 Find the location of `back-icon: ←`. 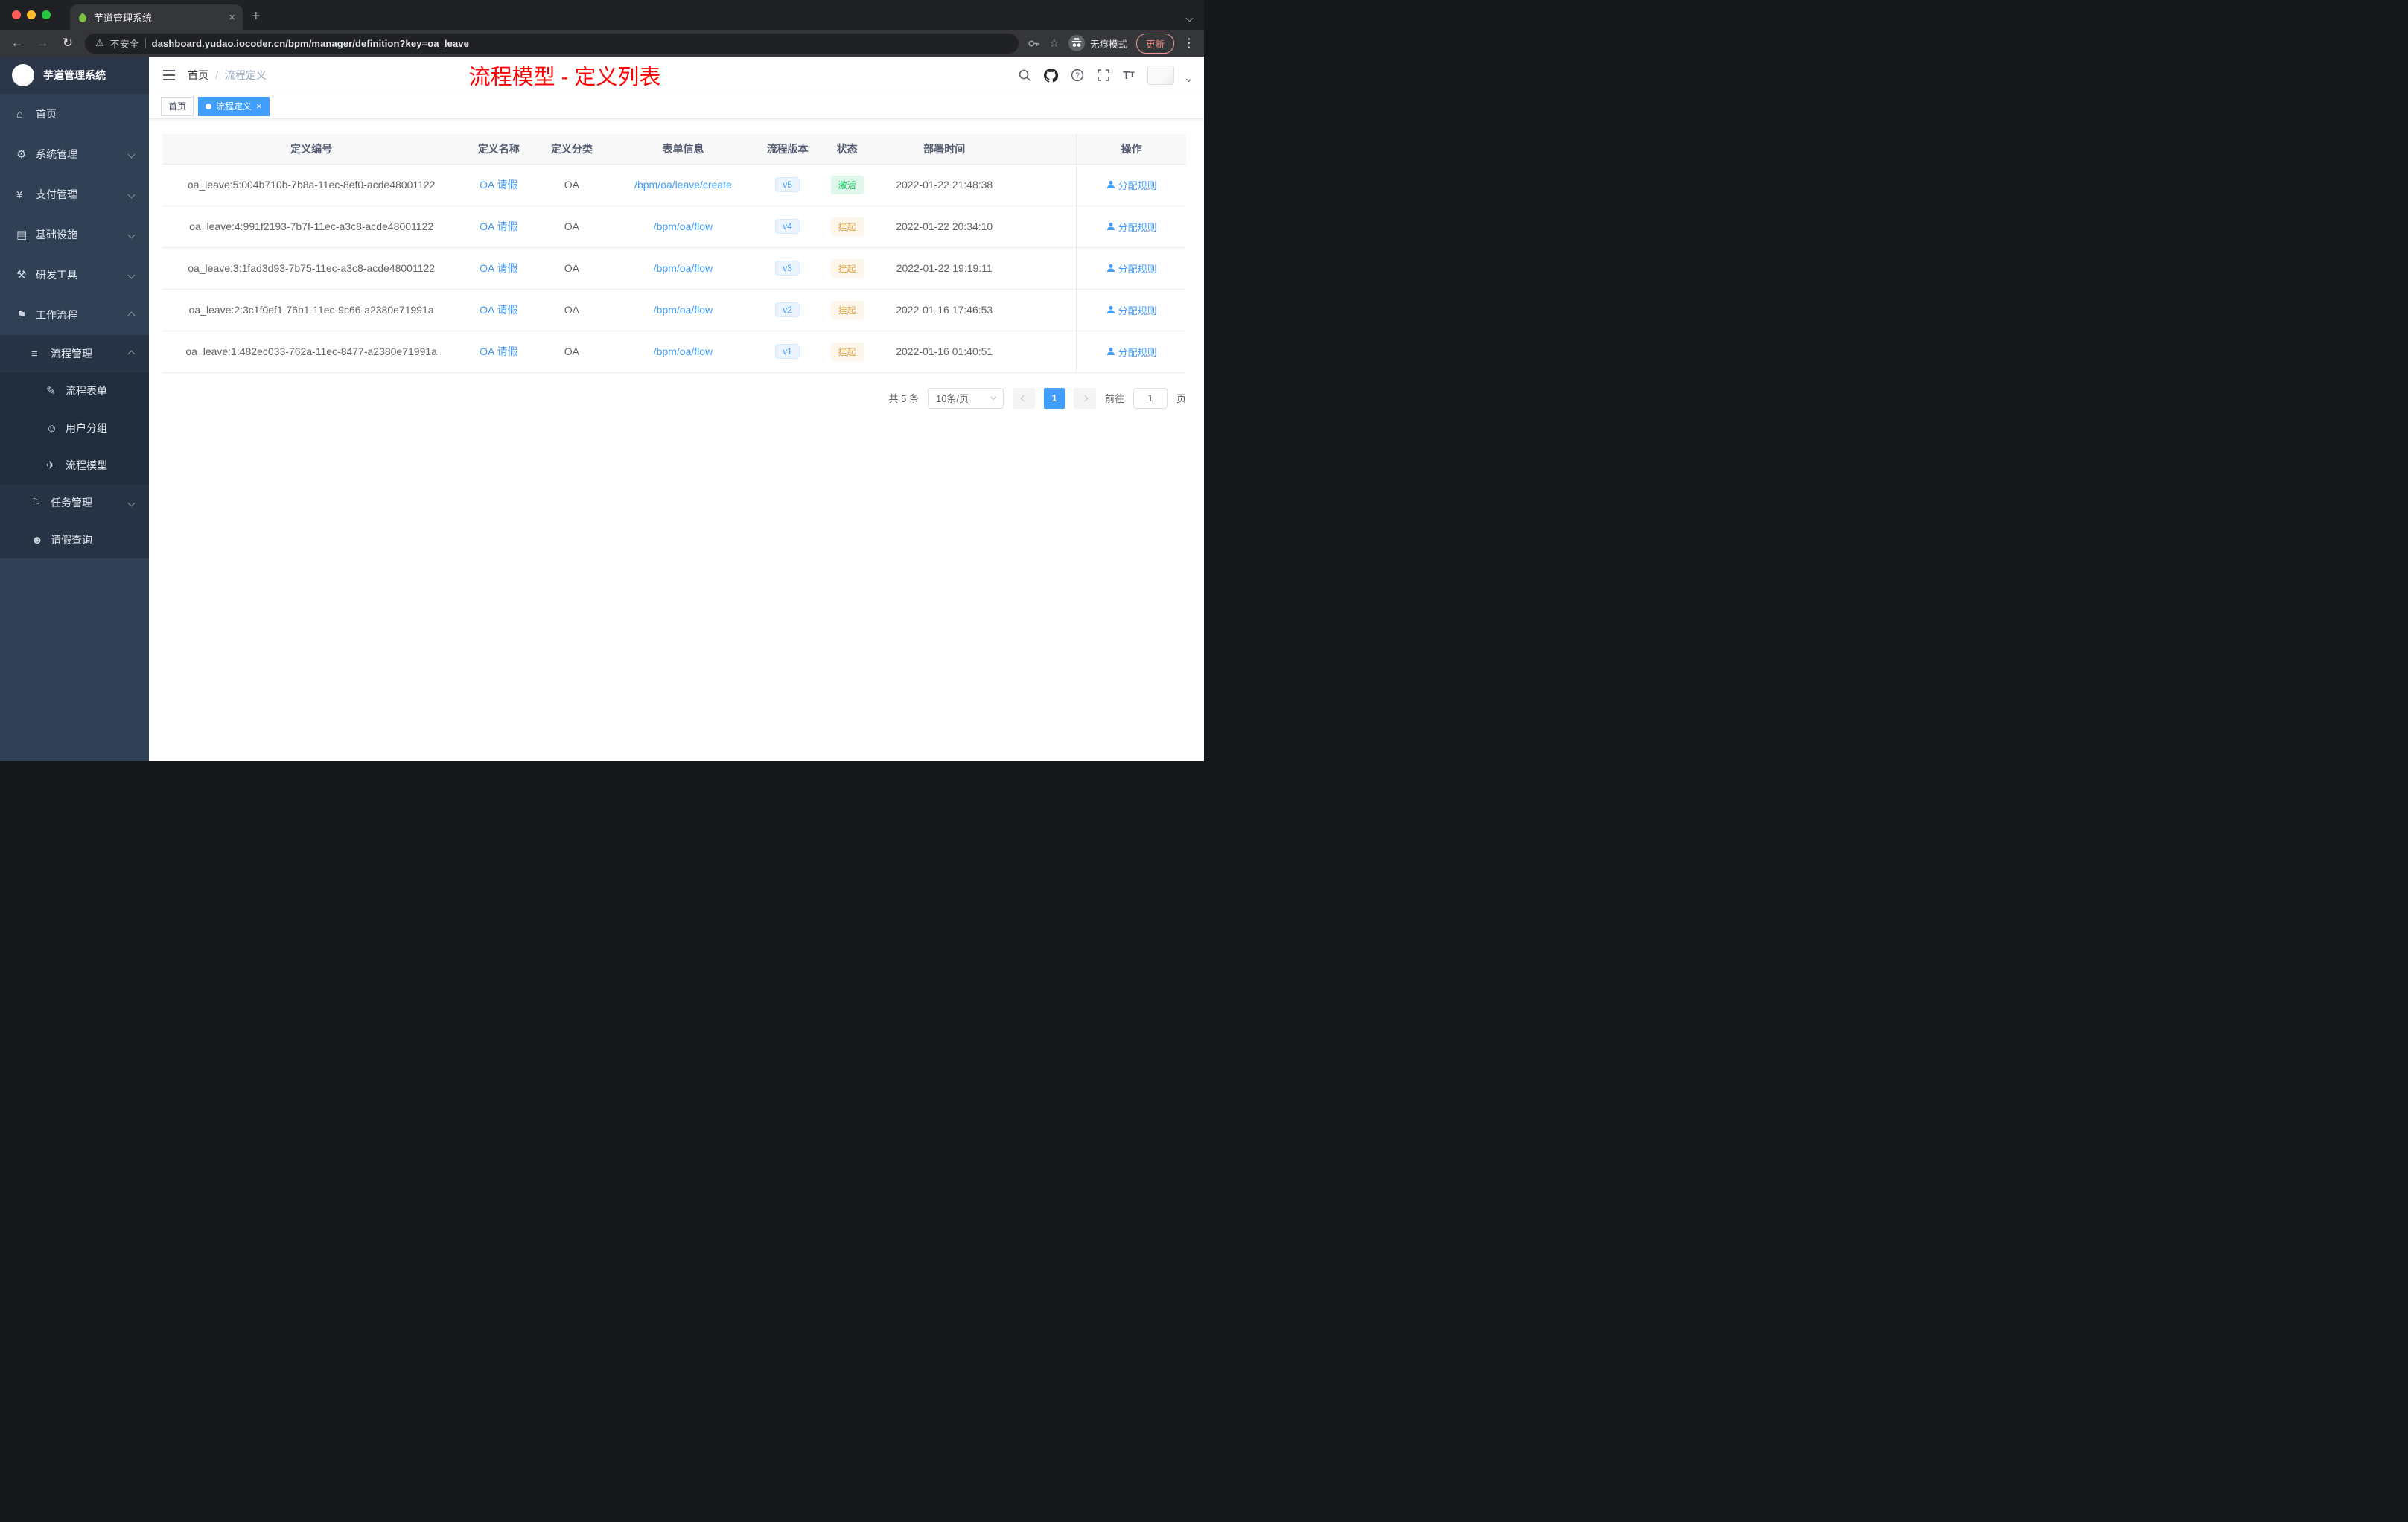

back-icon: ← is located at coordinates (17, 43).